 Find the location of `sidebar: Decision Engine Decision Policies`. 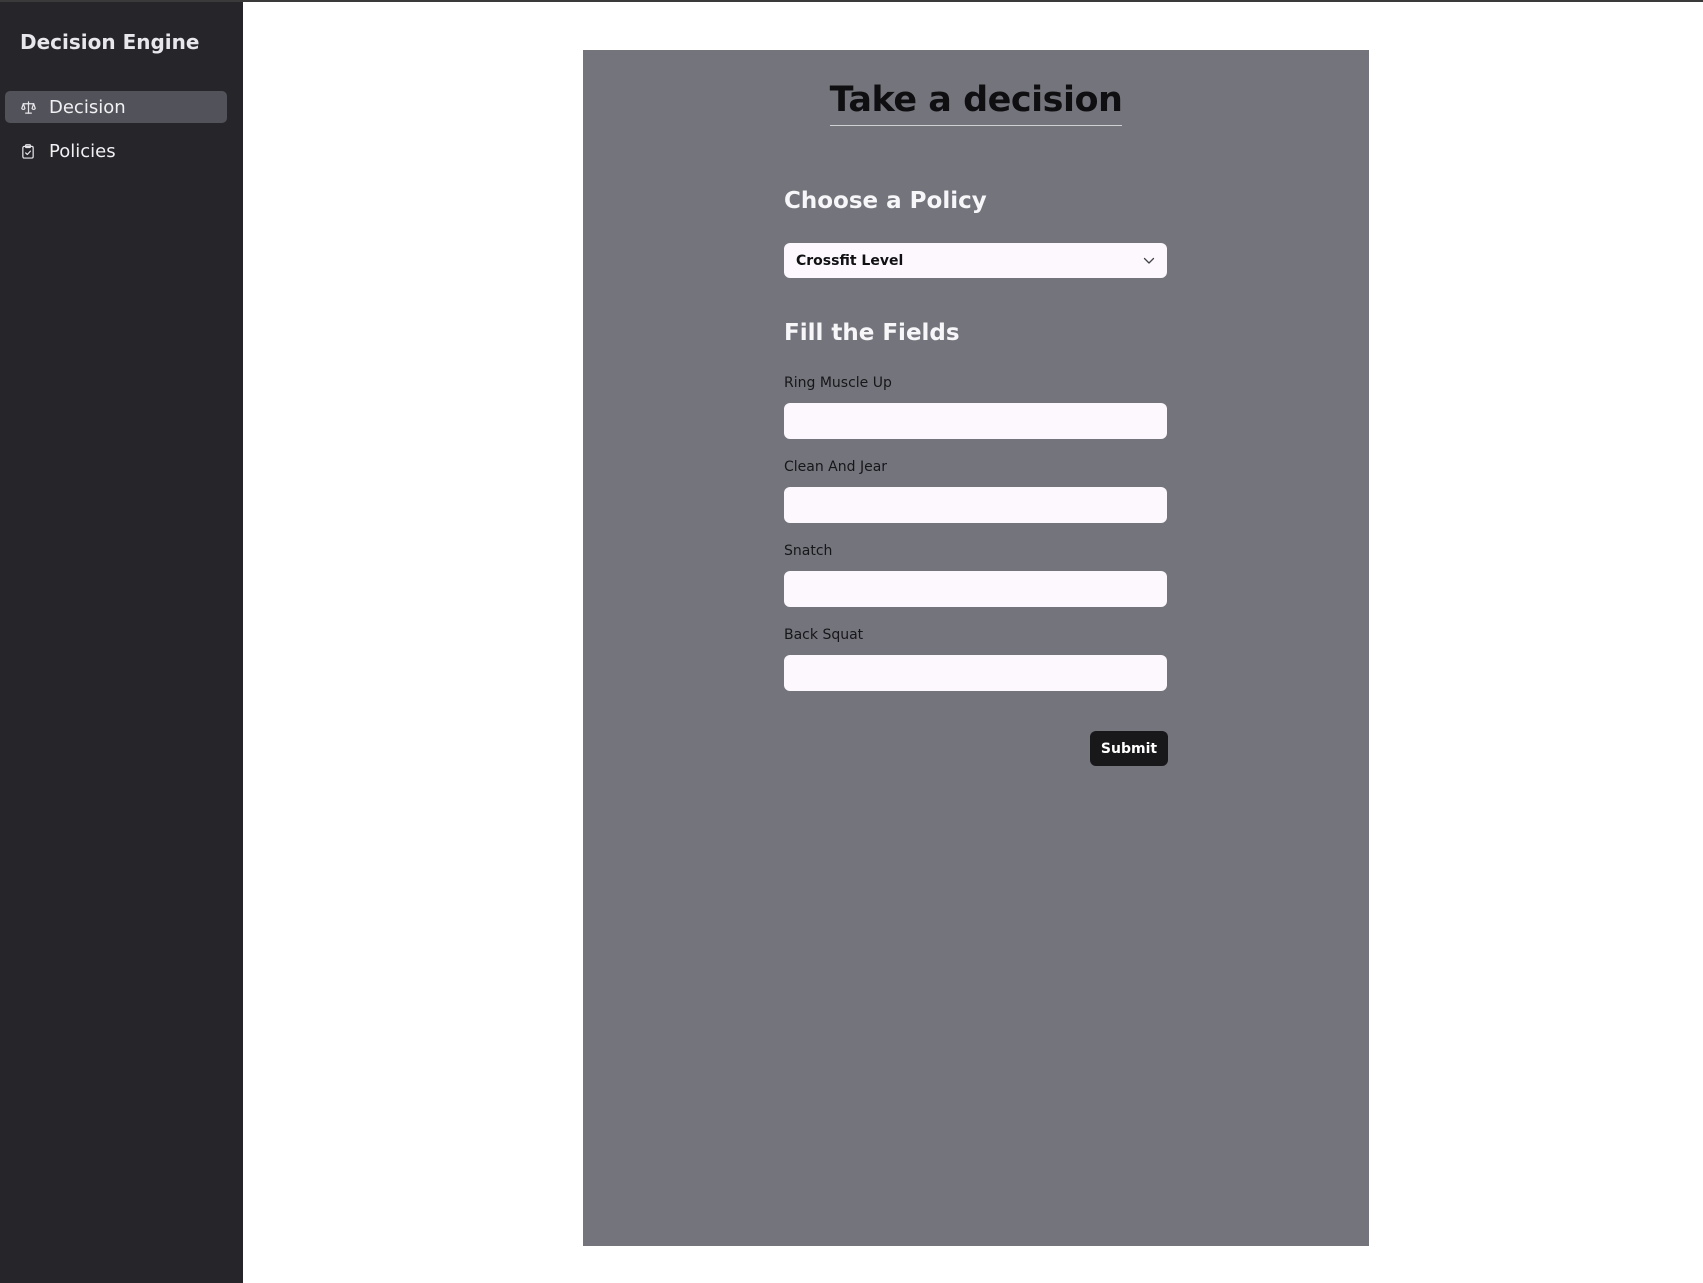

sidebar: Decision Engine Decision Policies is located at coordinates (121, 642).